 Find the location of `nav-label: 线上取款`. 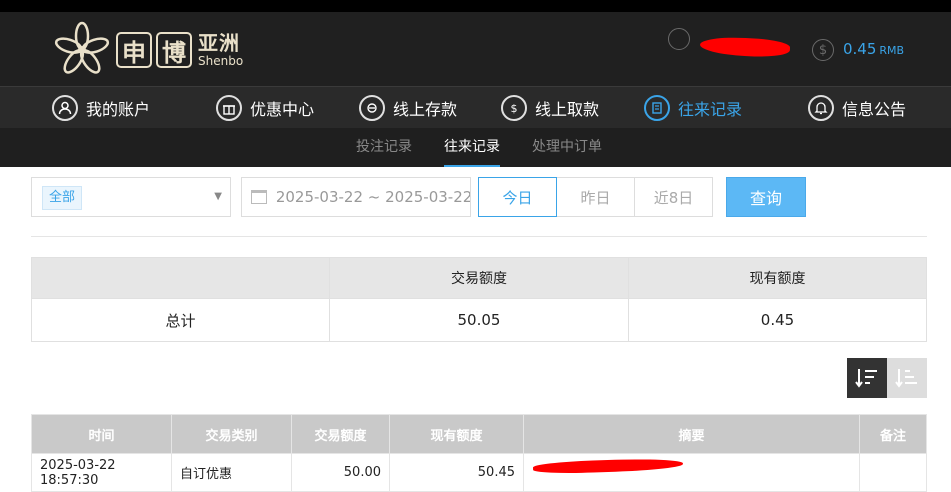

nav-label: 线上取款 is located at coordinates (567, 109).